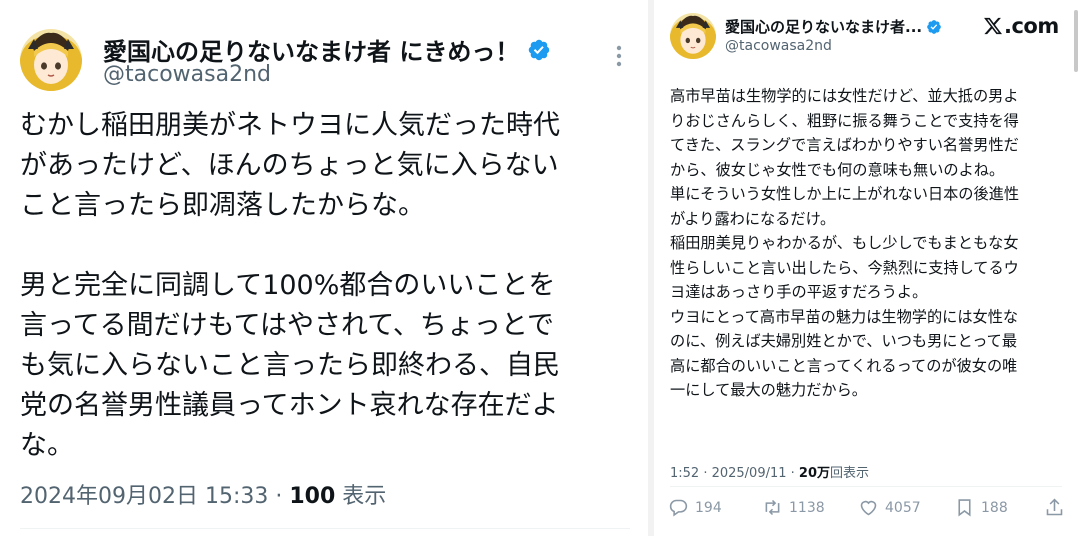  What do you see at coordinates (807, 507) in the screenshot?
I see `repost-count: 1138` at bounding box center [807, 507].